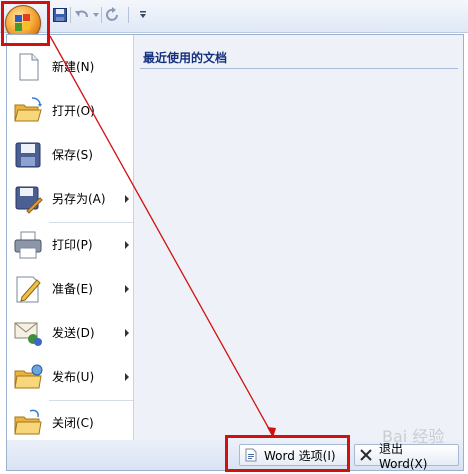 The width and height of the screenshot is (468, 474). Describe the element at coordinates (185, 58) in the screenshot. I see `recent-documents-title: 最近使用的文档` at that location.